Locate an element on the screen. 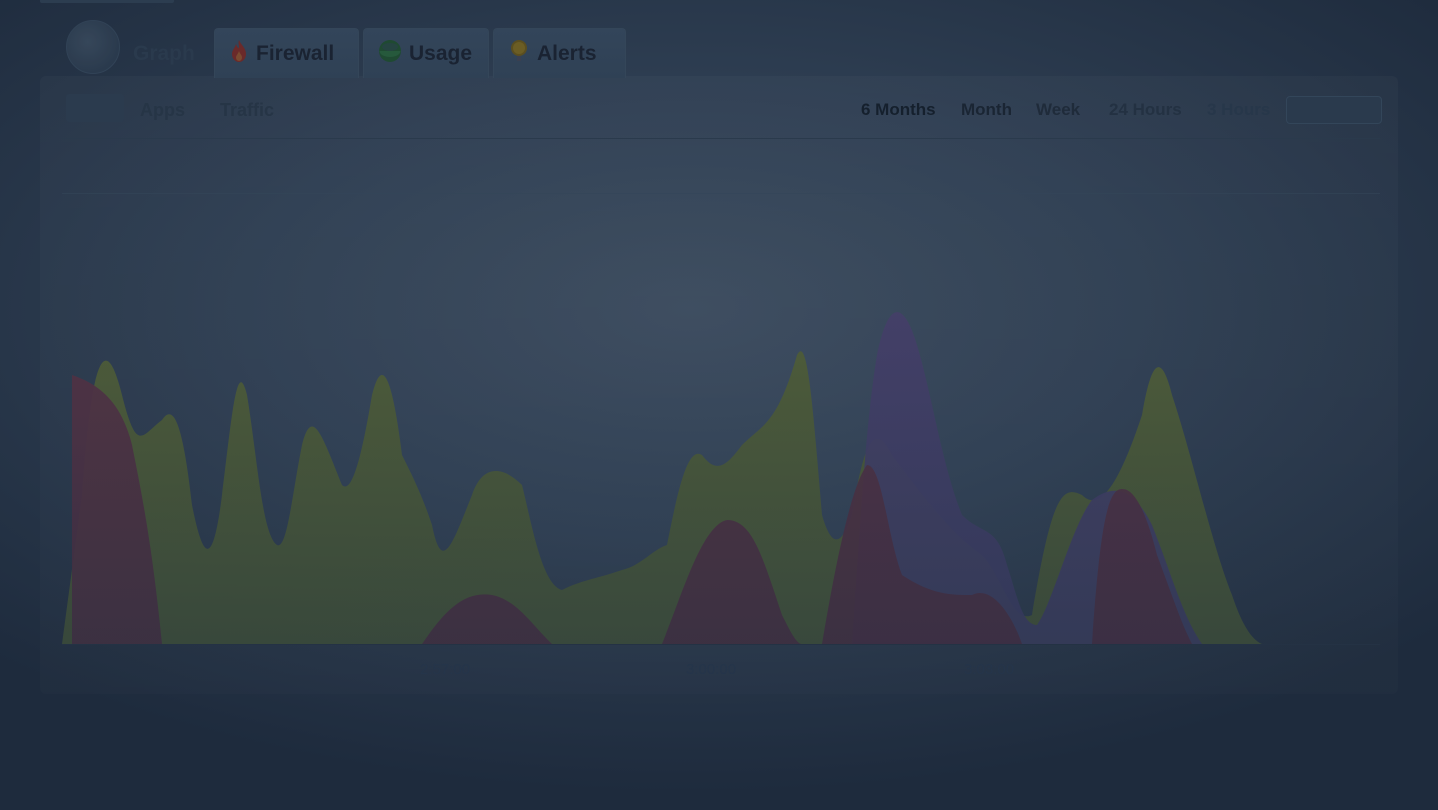  tab-firewall: Firewall is located at coordinates (286, 53).